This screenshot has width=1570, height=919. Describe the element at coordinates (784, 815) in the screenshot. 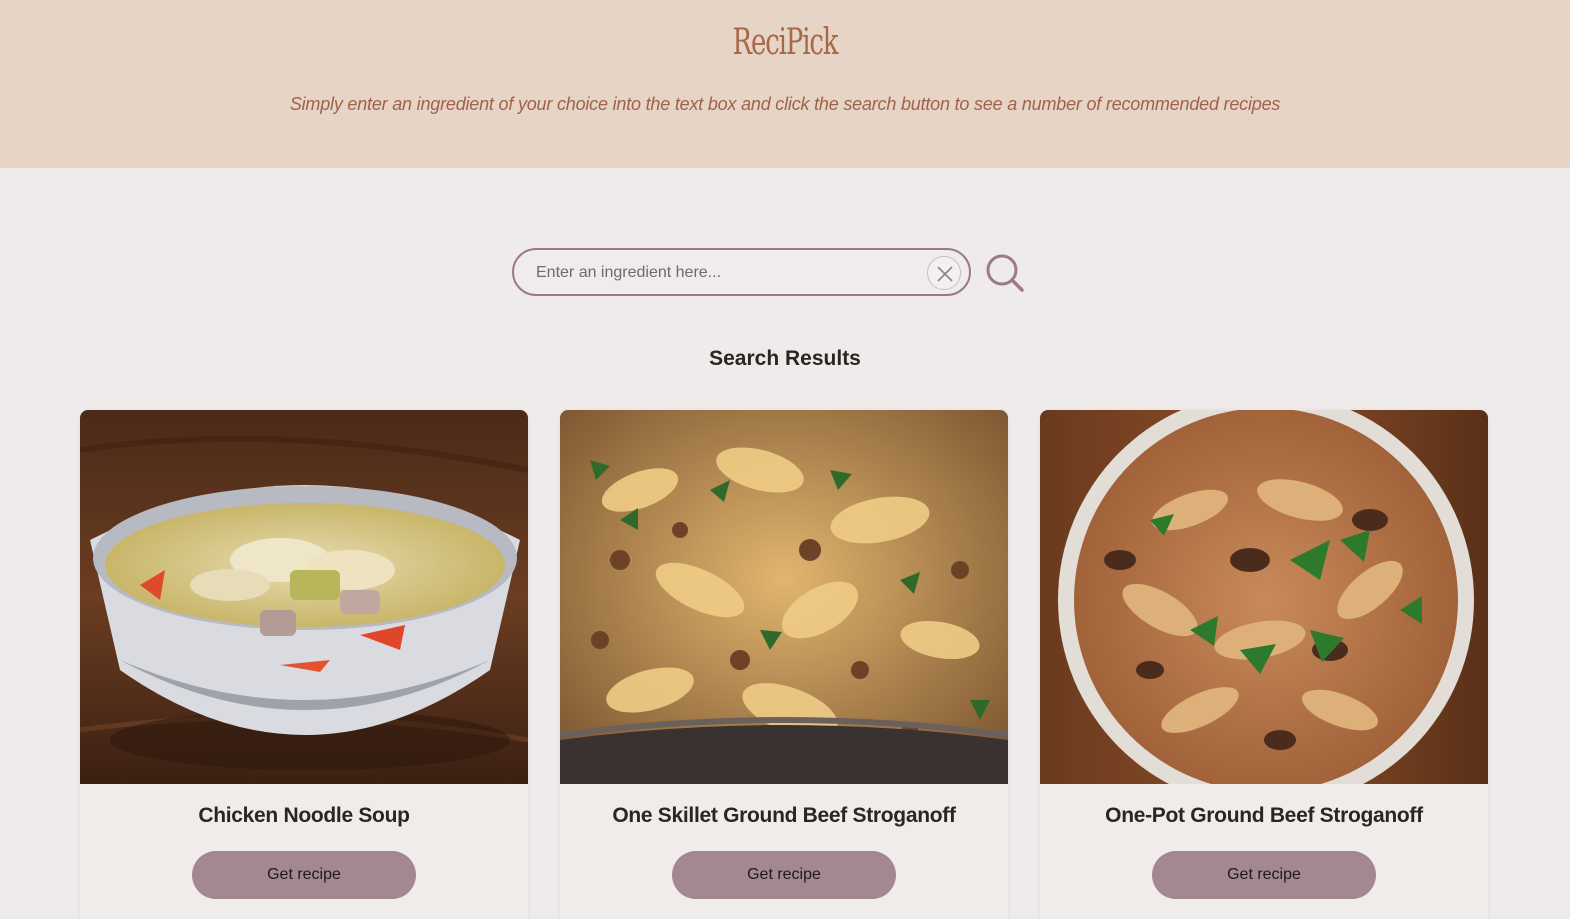

I see `recipe-title: One Skillet Ground Beef Stroganoff` at that location.